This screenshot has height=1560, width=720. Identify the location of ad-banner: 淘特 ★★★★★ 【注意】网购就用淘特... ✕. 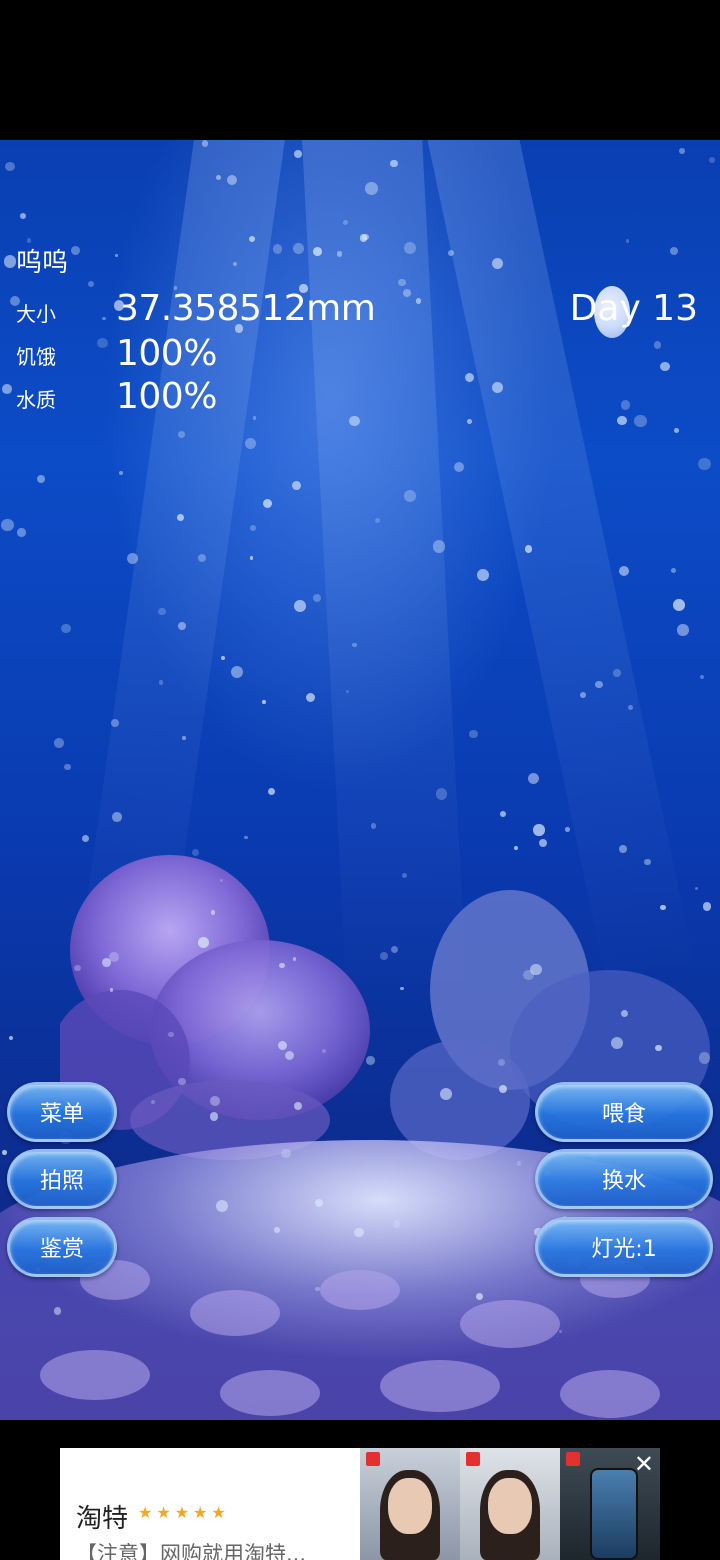
(360, 1504).